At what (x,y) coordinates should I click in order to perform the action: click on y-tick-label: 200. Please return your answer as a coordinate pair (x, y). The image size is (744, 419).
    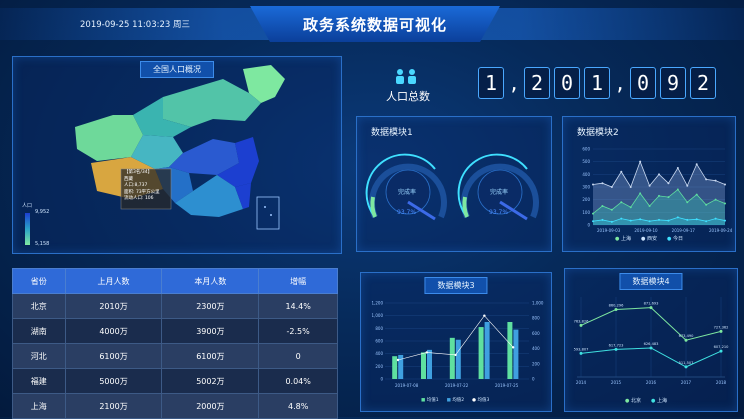
    Looking at the image, I should click on (379, 366).